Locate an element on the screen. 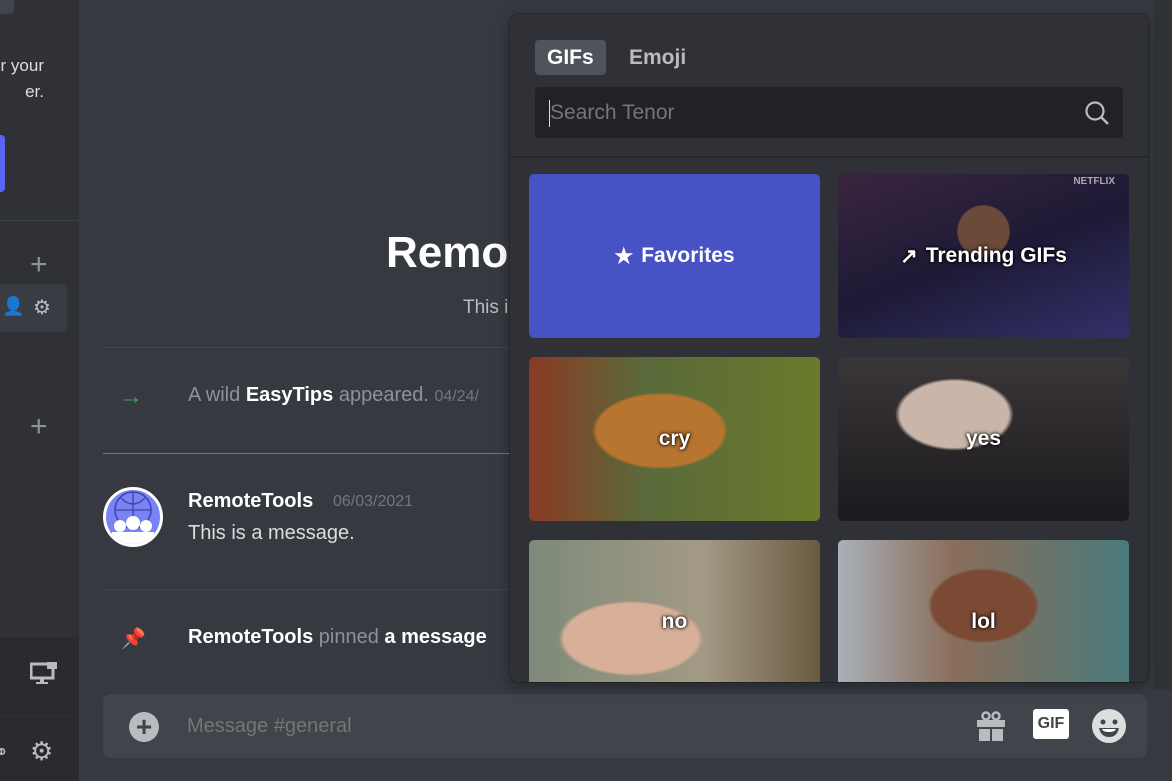  invite-member-icon: 👤 is located at coordinates (13, 306).